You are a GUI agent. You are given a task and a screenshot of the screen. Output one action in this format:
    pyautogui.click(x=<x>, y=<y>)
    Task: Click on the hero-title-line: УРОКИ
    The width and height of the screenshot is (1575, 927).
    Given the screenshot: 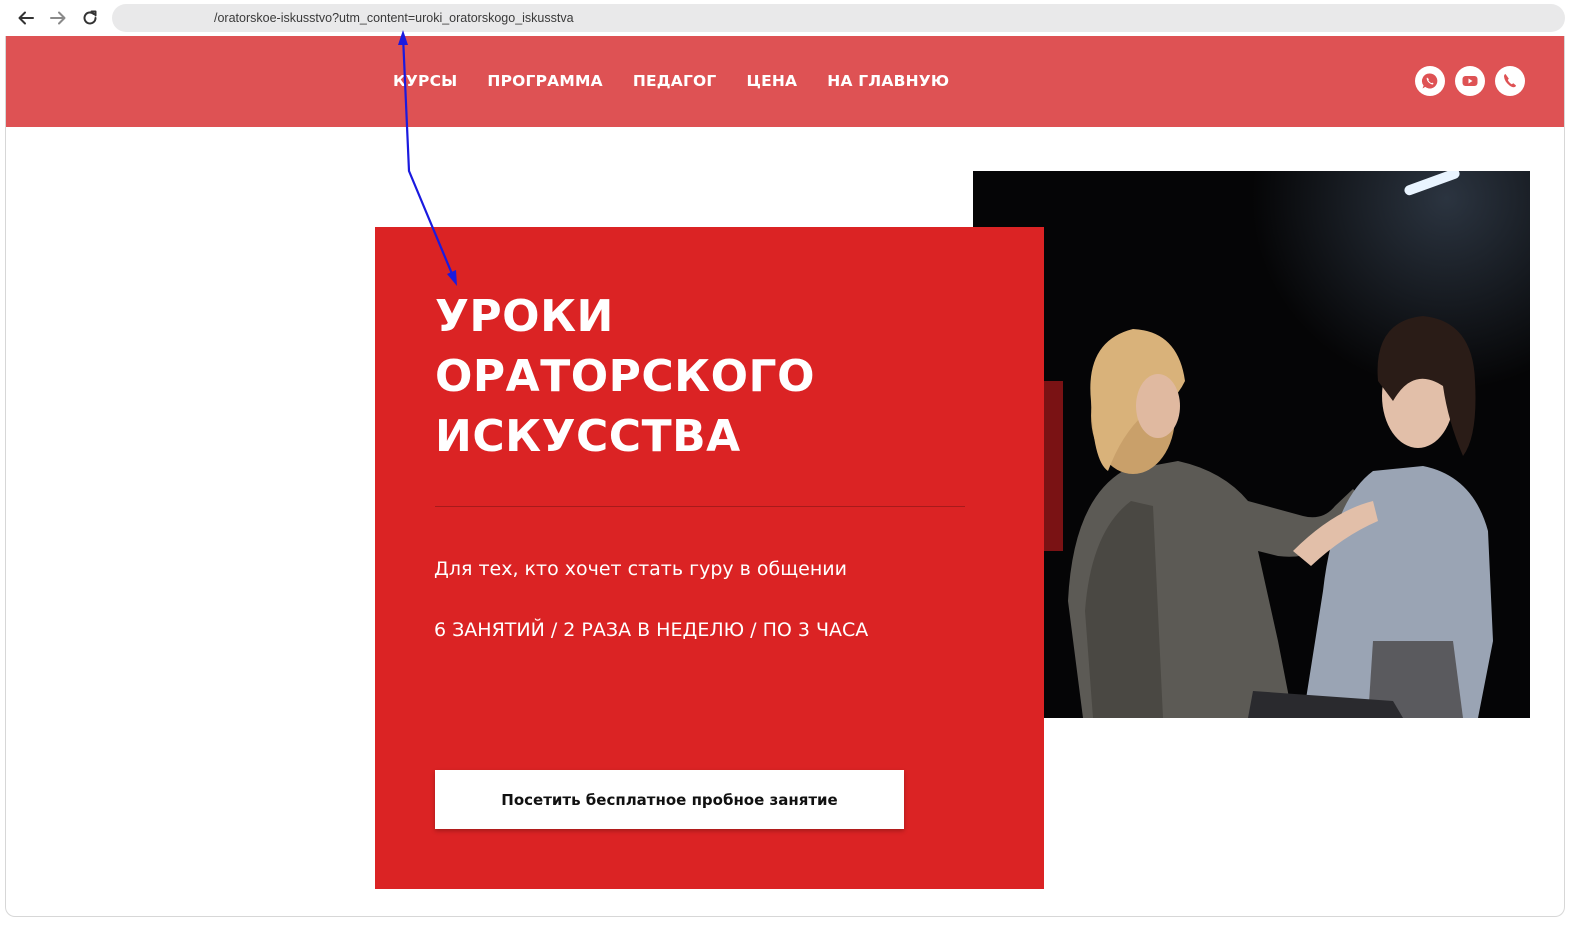 What is the action you would take?
    pyautogui.click(x=524, y=316)
    